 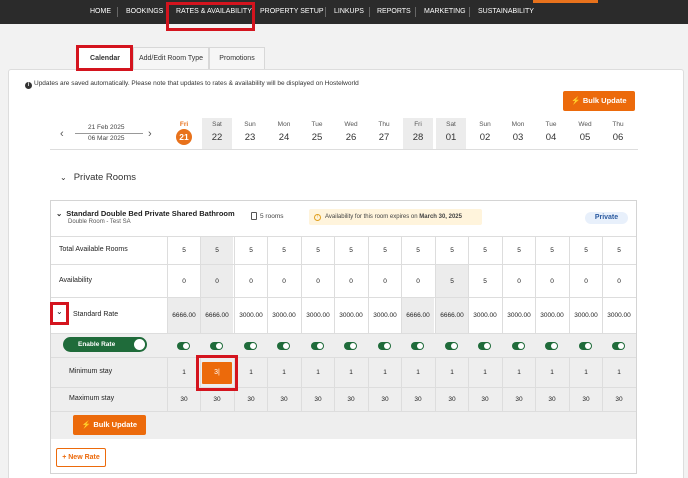 What do you see at coordinates (599, 101) in the screenshot?
I see `bulk-update-button-top: ⚡ Bulk Update` at bounding box center [599, 101].